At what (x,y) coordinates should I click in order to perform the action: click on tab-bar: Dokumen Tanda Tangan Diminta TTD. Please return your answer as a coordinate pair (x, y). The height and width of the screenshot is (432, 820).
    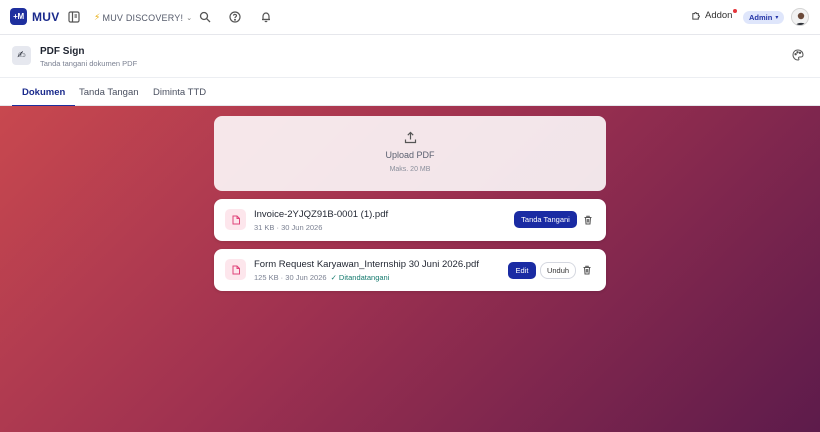
    Looking at the image, I should click on (410, 92).